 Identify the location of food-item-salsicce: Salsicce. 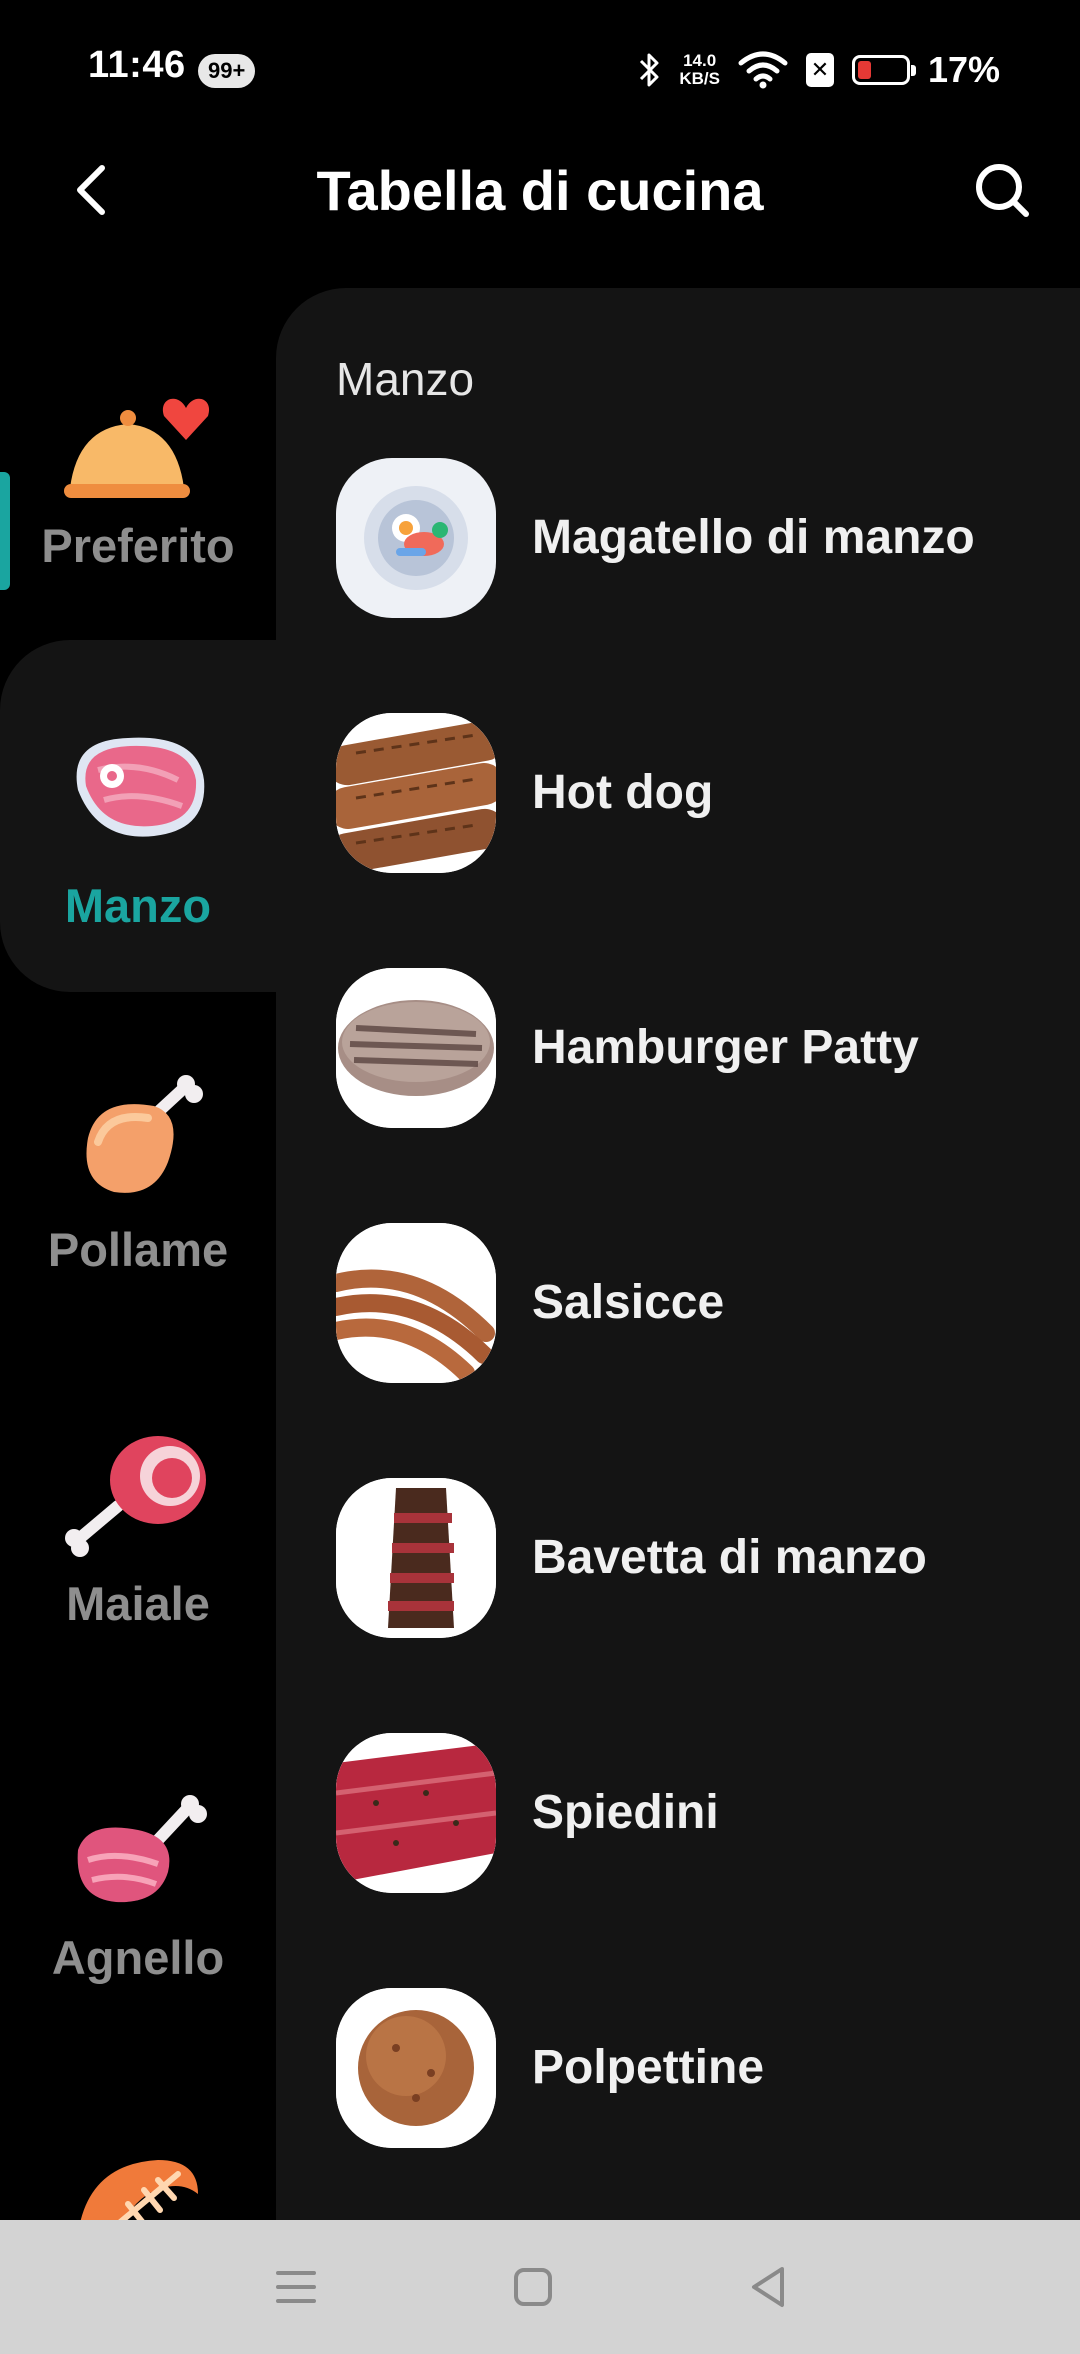
(696, 1303).